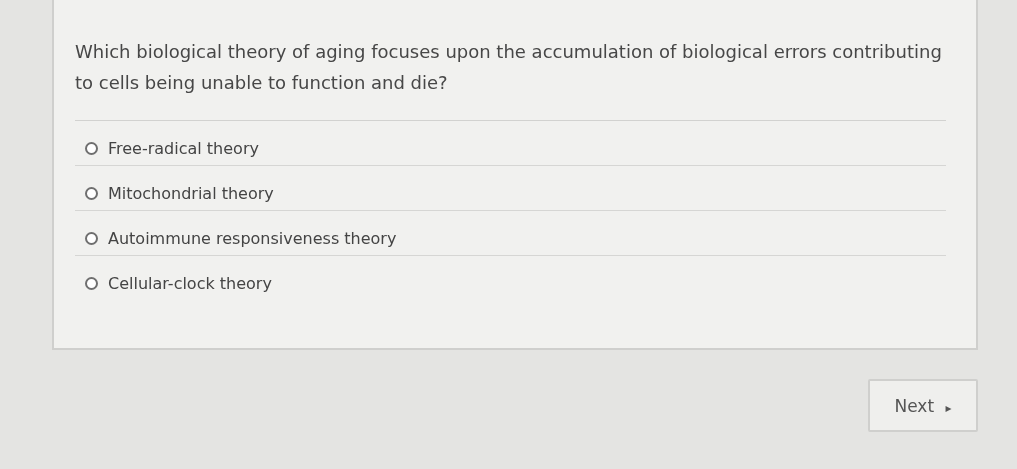  What do you see at coordinates (510, 233) in the screenshot?
I see `answer-option: Autoimmune responsiveness theory` at bounding box center [510, 233].